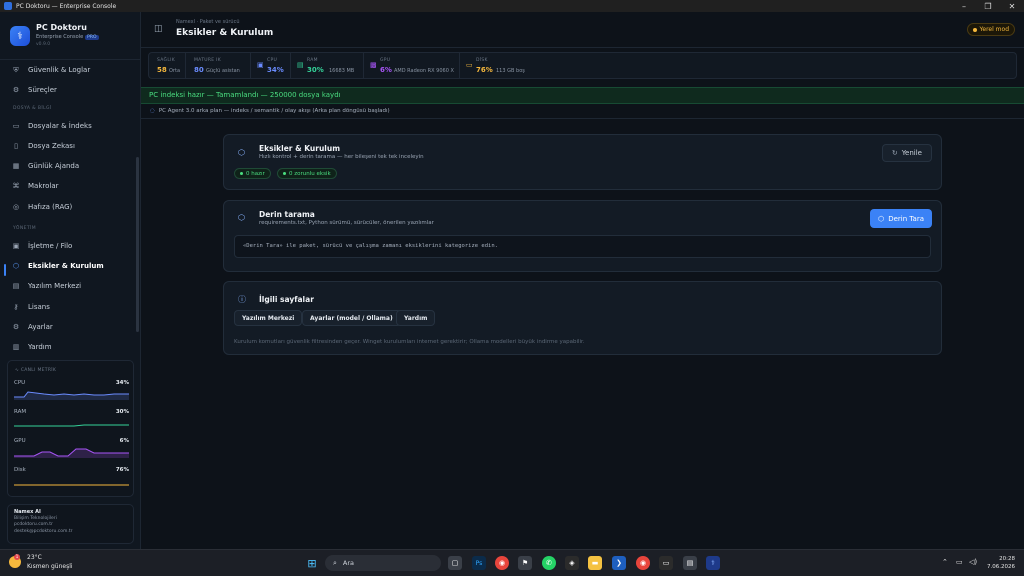 Image resolution: width=1024 pixels, height=576 pixels. Describe the element at coordinates (5, 270) in the screenshot. I see `active-indicator` at that location.